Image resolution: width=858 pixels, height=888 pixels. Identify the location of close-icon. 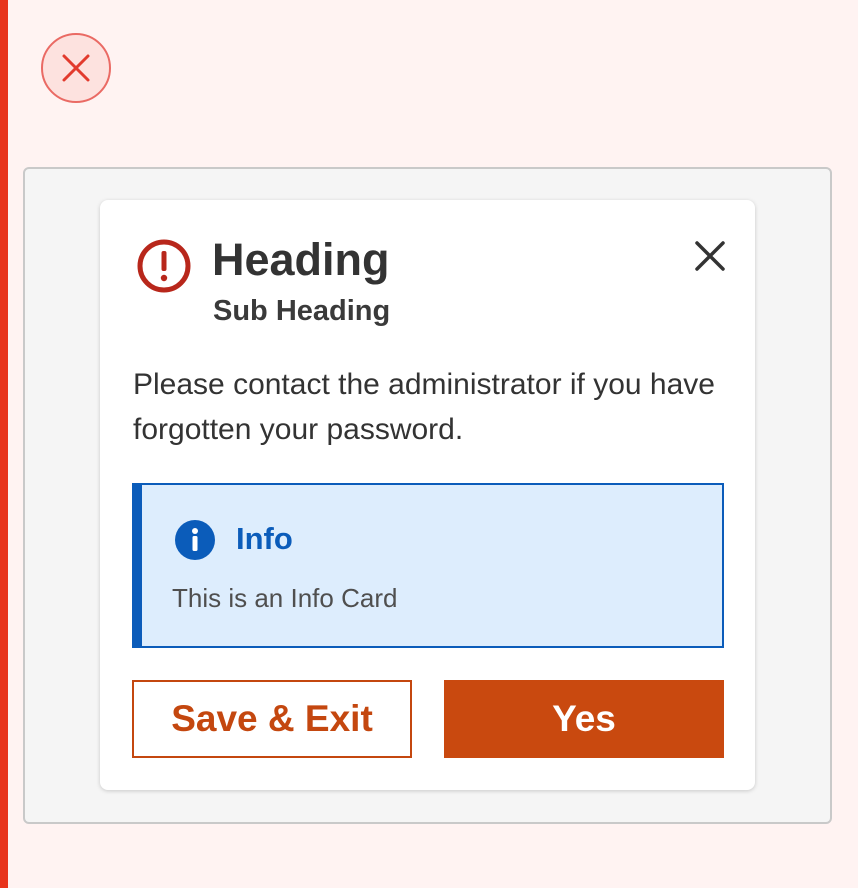
(710, 256).